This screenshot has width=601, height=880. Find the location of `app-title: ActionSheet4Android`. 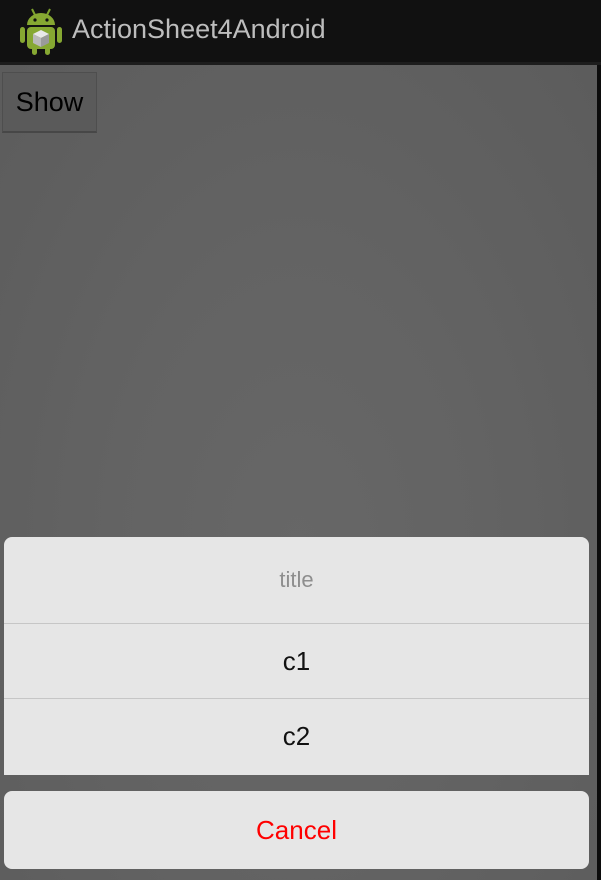

app-title: ActionSheet4Android is located at coordinates (199, 29).